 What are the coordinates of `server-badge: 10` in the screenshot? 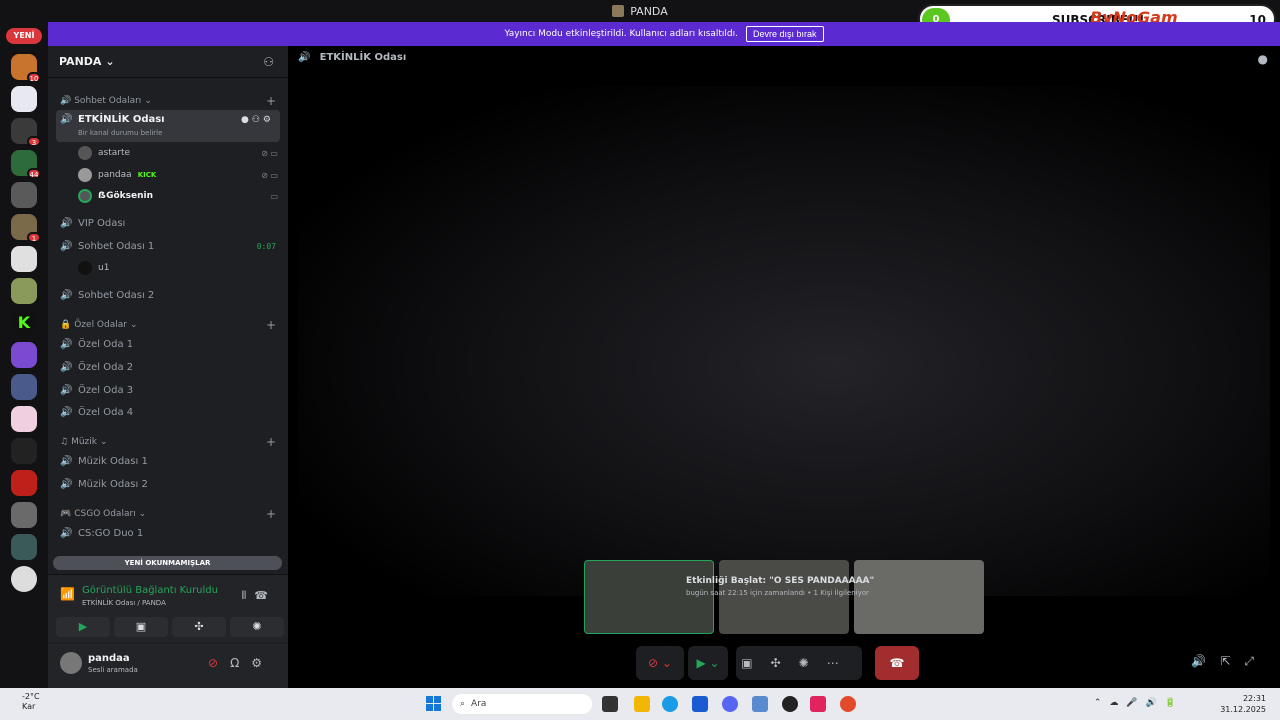 It's located at (34, 77).